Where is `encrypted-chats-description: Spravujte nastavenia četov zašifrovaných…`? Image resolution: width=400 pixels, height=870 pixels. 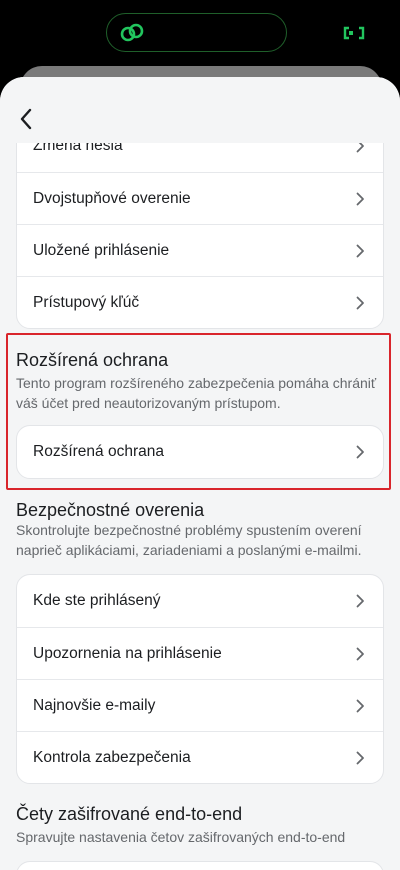 encrypted-chats-description: Spravujte nastavenia četov zašifrovaných… is located at coordinates (181, 837).